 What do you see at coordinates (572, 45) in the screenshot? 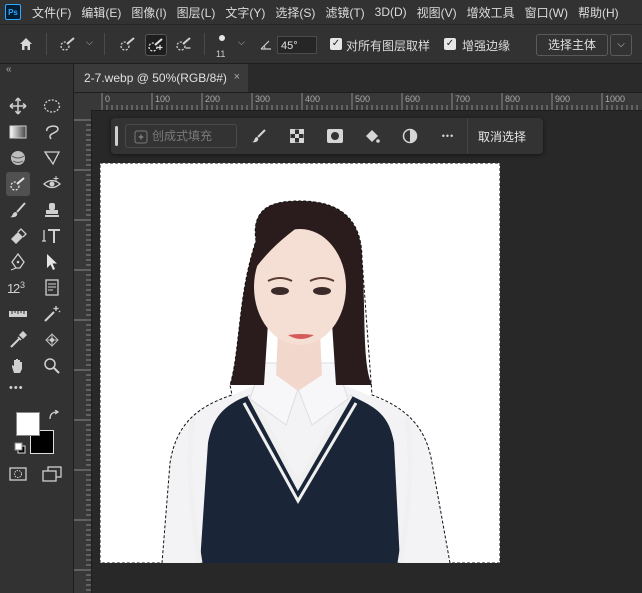
I see `select-subject-button: 选择主体` at bounding box center [572, 45].